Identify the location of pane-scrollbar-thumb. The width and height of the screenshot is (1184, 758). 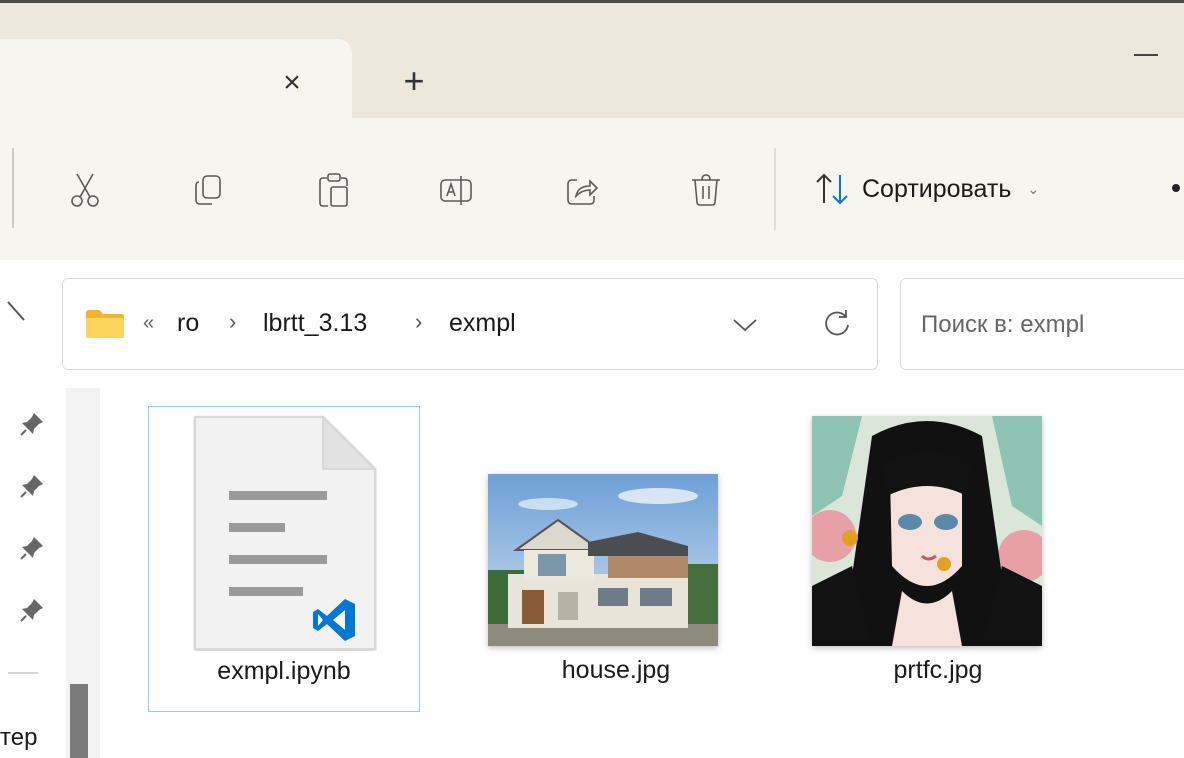
(79, 721).